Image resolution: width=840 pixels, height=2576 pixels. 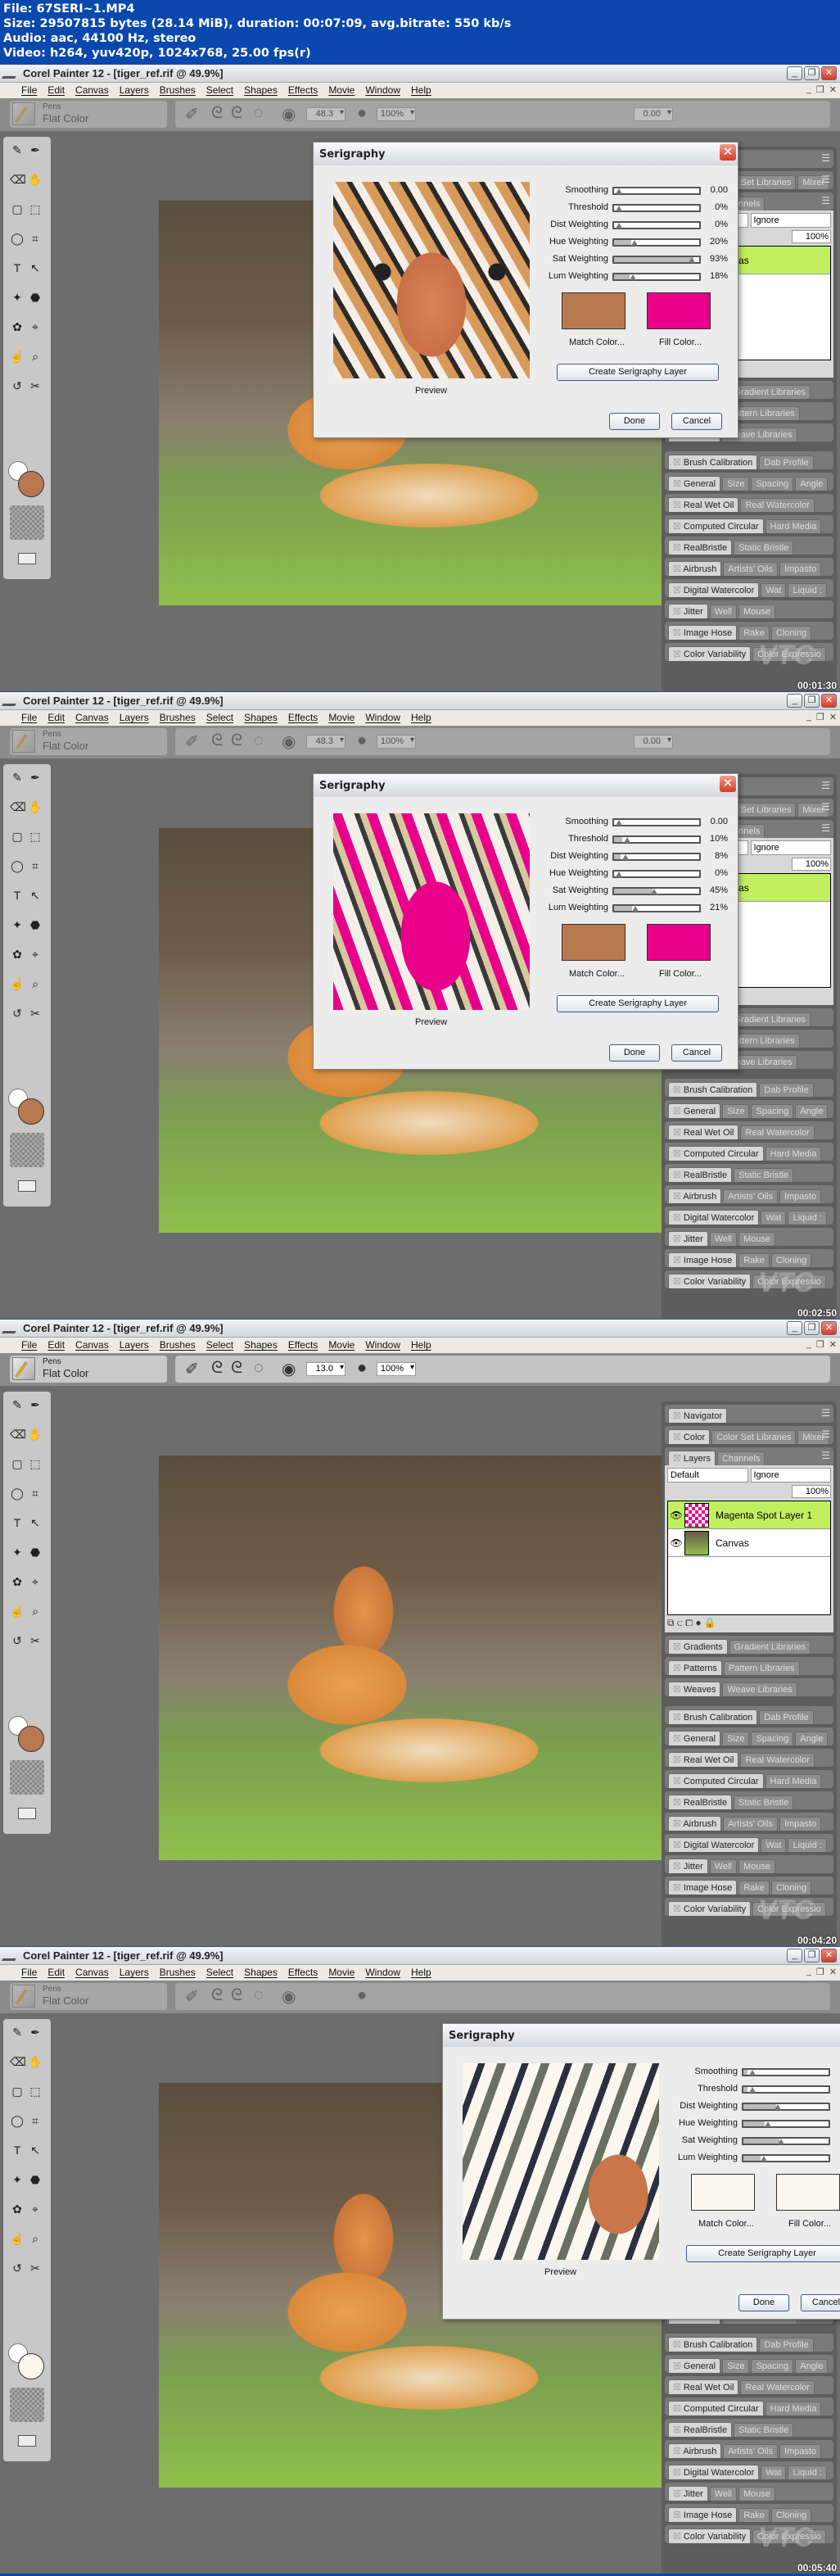 I want to click on tool-icon: ⌫, so click(x=18, y=1435).